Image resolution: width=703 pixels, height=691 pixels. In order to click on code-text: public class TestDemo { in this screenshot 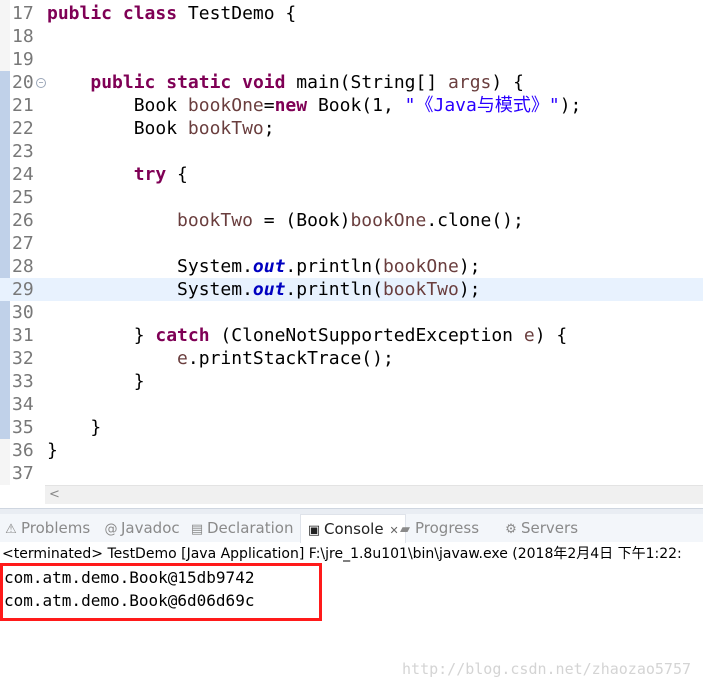, I will do `click(171, 13)`.